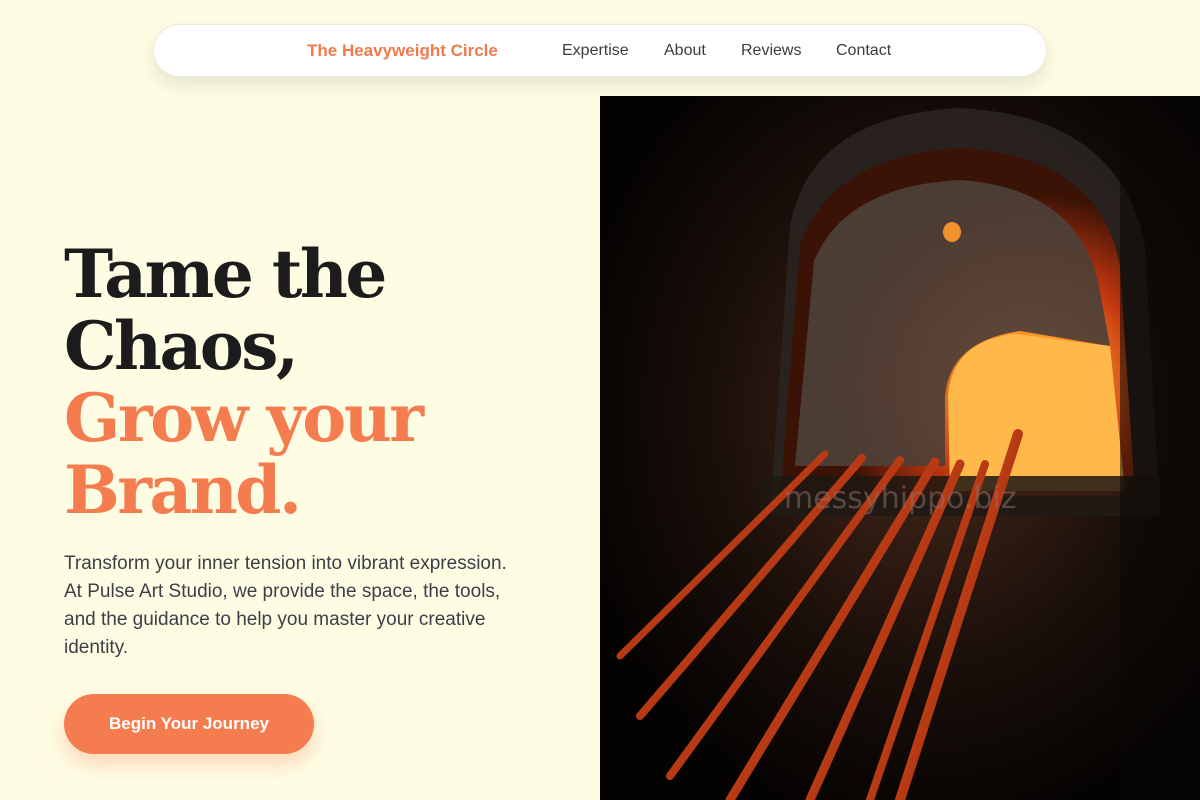 This screenshot has height=800, width=1200. I want to click on headline-accent-line-1: Grow your, so click(244, 418).